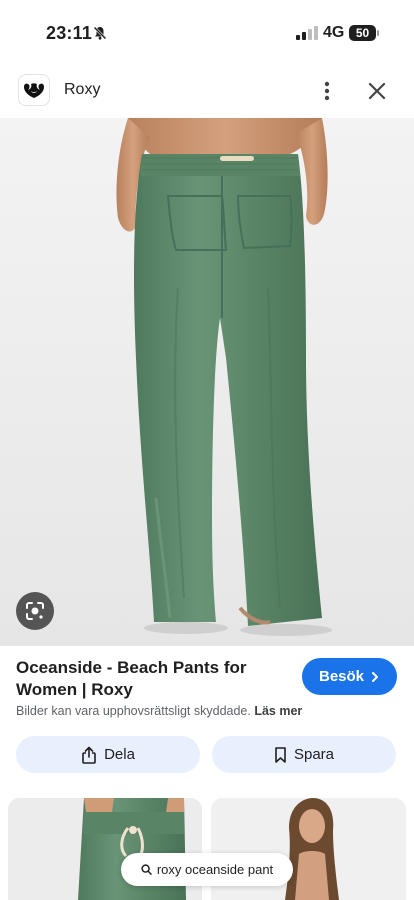 The image size is (414, 900). What do you see at coordinates (100, 33) in the screenshot?
I see `bell-slash-icon` at bounding box center [100, 33].